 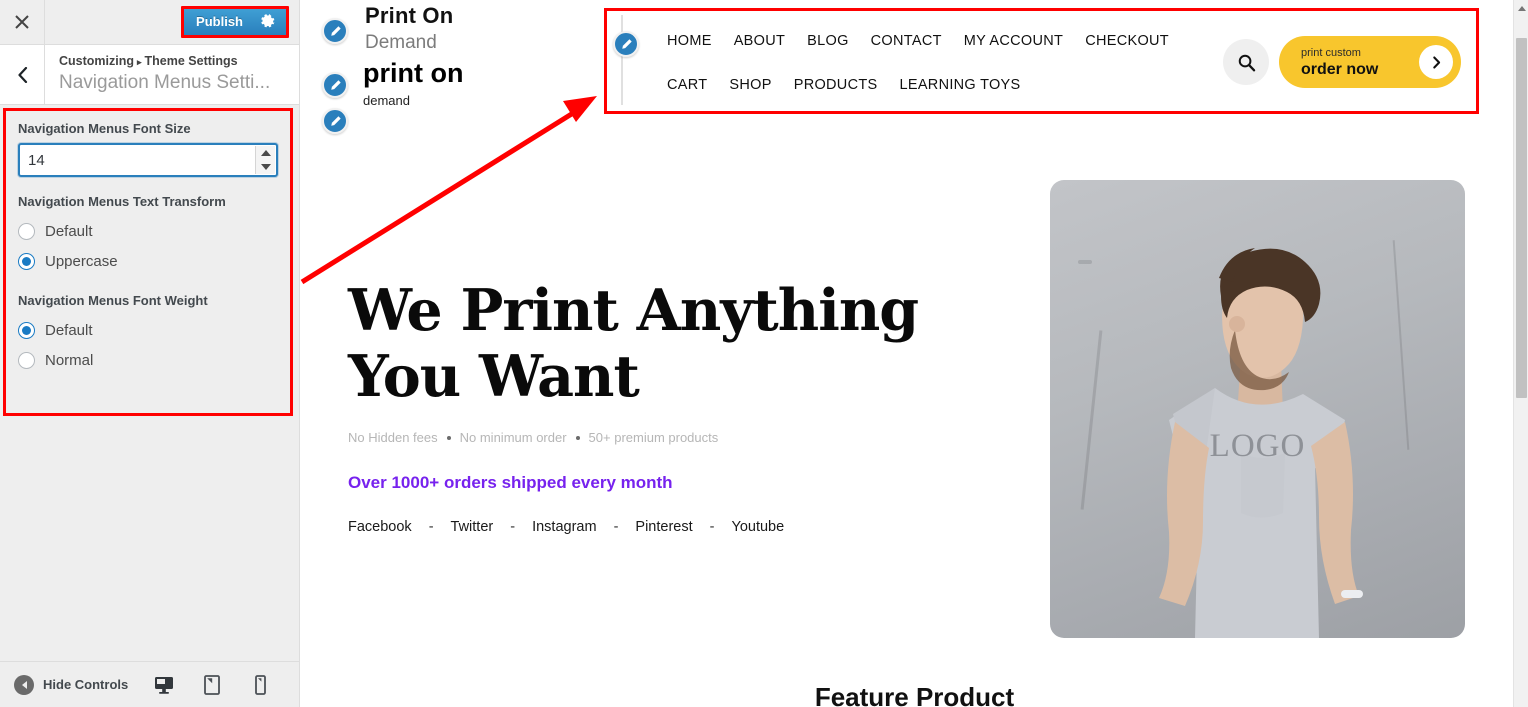 I want to click on font-weight-label: Navigation Menus Font Weight, so click(x=113, y=300).